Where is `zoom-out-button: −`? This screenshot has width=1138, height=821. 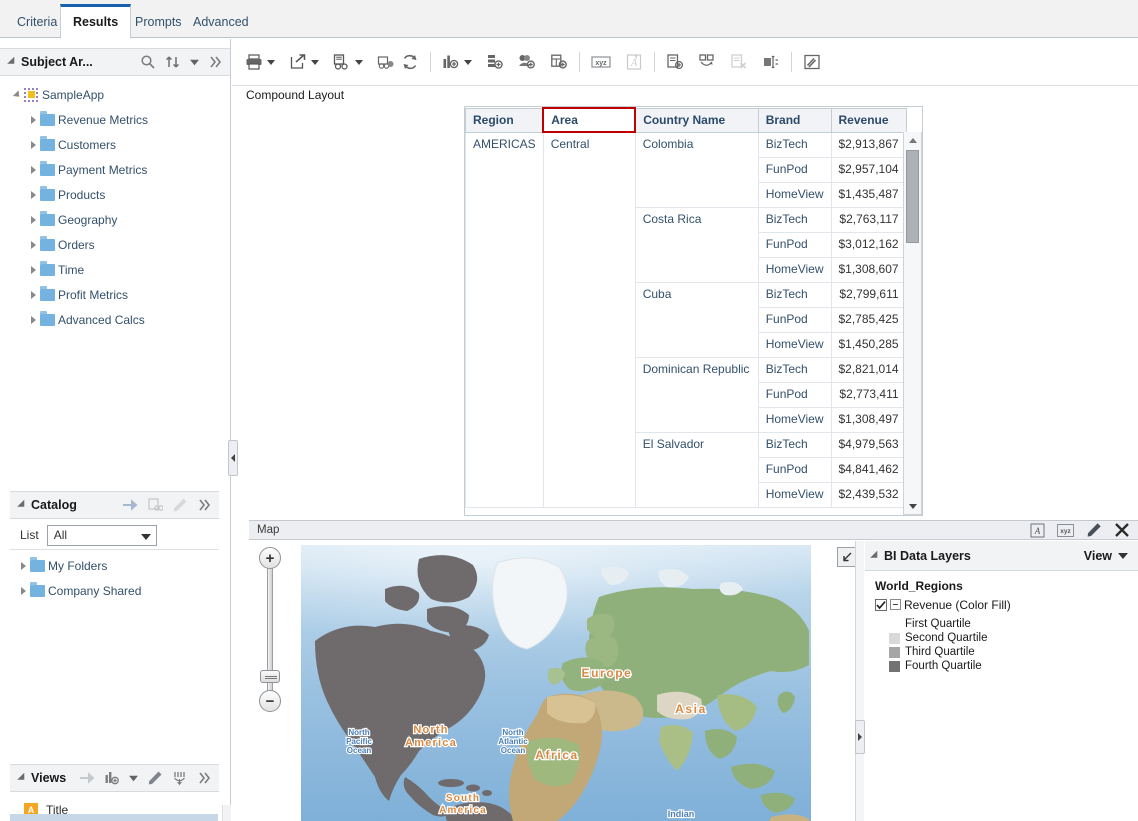
zoom-out-button: − is located at coordinates (270, 701).